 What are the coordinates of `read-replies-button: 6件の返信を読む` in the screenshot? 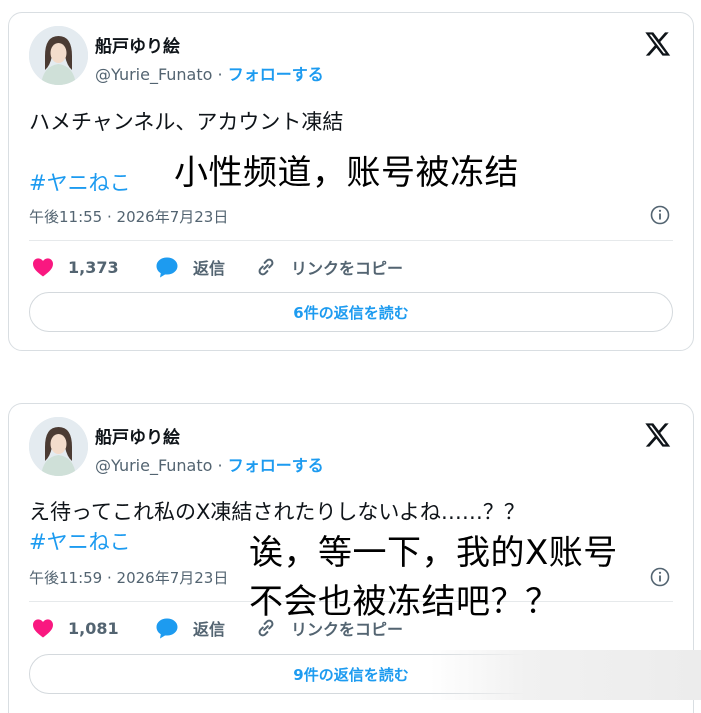 It's located at (351, 312).